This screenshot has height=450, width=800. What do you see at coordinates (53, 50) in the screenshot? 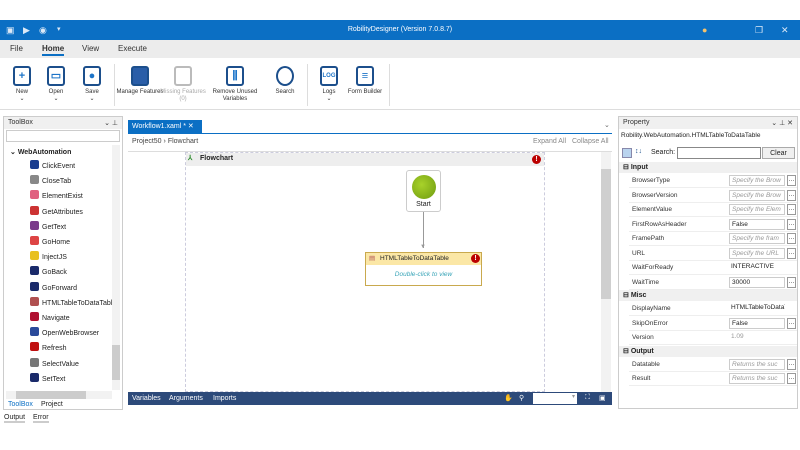
I see `menu-home: Home` at bounding box center [53, 50].